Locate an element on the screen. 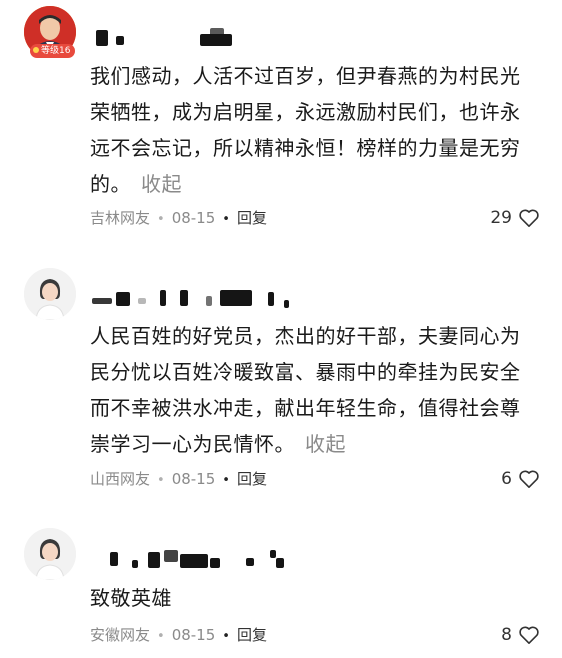 Image resolution: width=562 pixels, height=658 pixels. like-count: 8 is located at coordinates (506, 635).